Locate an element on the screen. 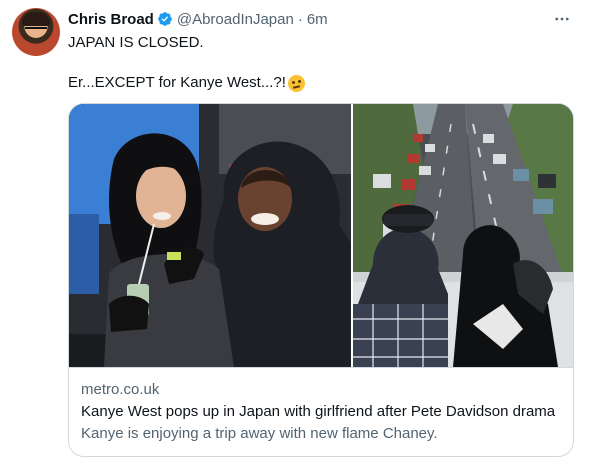  timestamp: 6m is located at coordinates (317, 19).